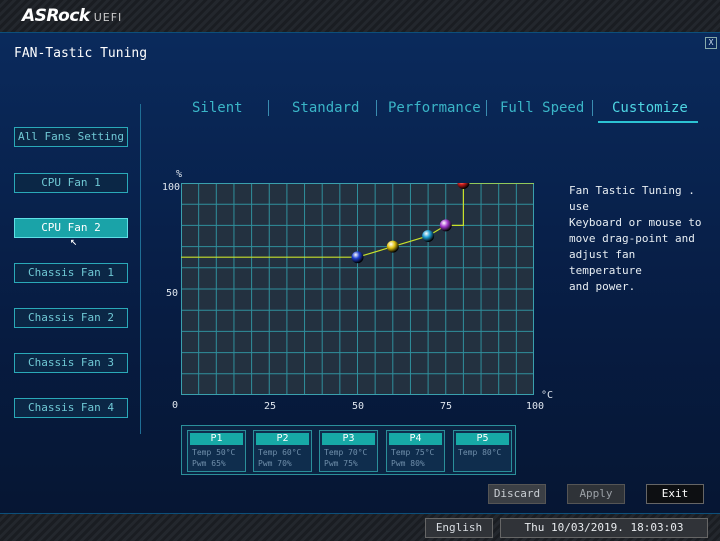 The height and width of the screenshot is (541, 720). Describe the element at coordinates (71, 183) in the screenshot. I see `sidebar-item-cpu-fan-1: CPU Fan 1` at that location.